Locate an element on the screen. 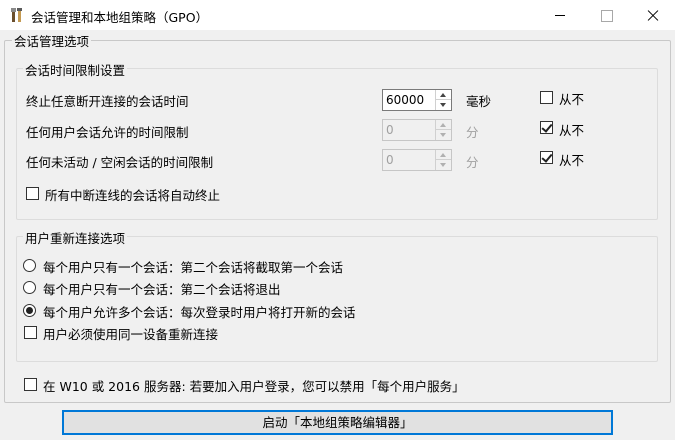 This screenshot has width=675, height=440. user-session-limit-unit: 分 is located at coordinates (472, 132).